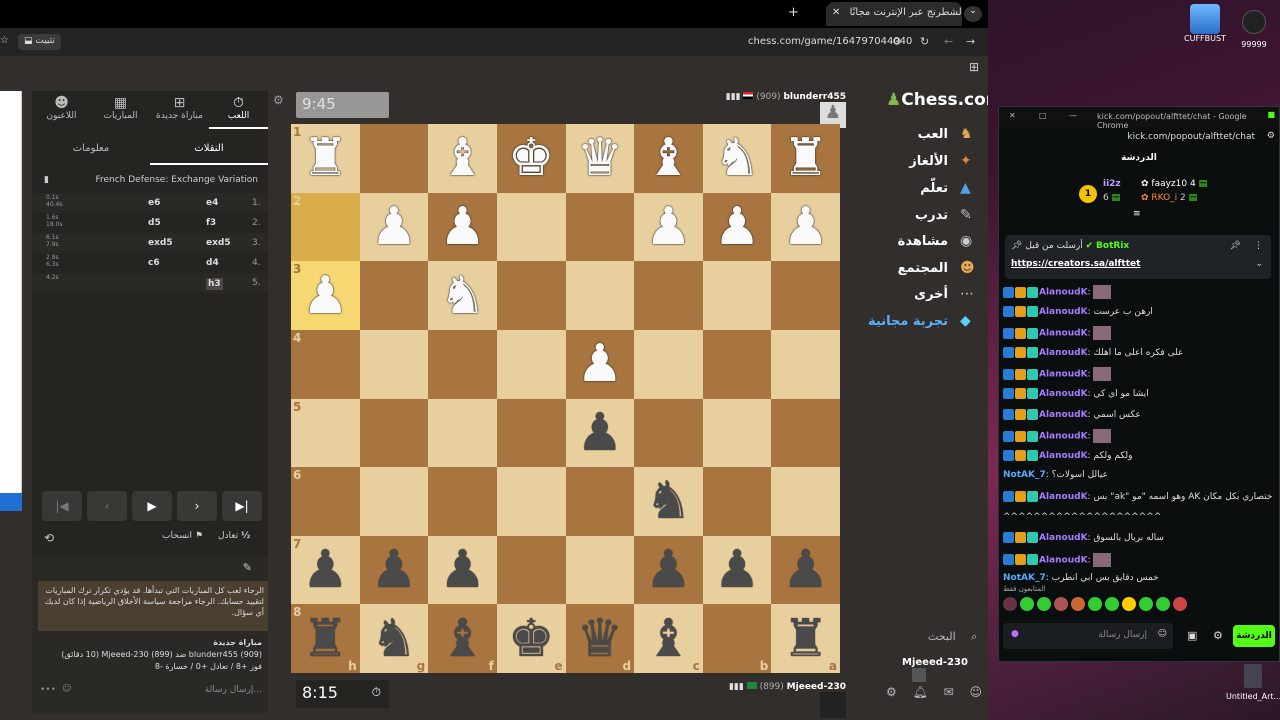  What do you see at coordinates (91, 151) in the screenshot?
I see `subtab-info: معلومات` at bounding box center [91, 151].